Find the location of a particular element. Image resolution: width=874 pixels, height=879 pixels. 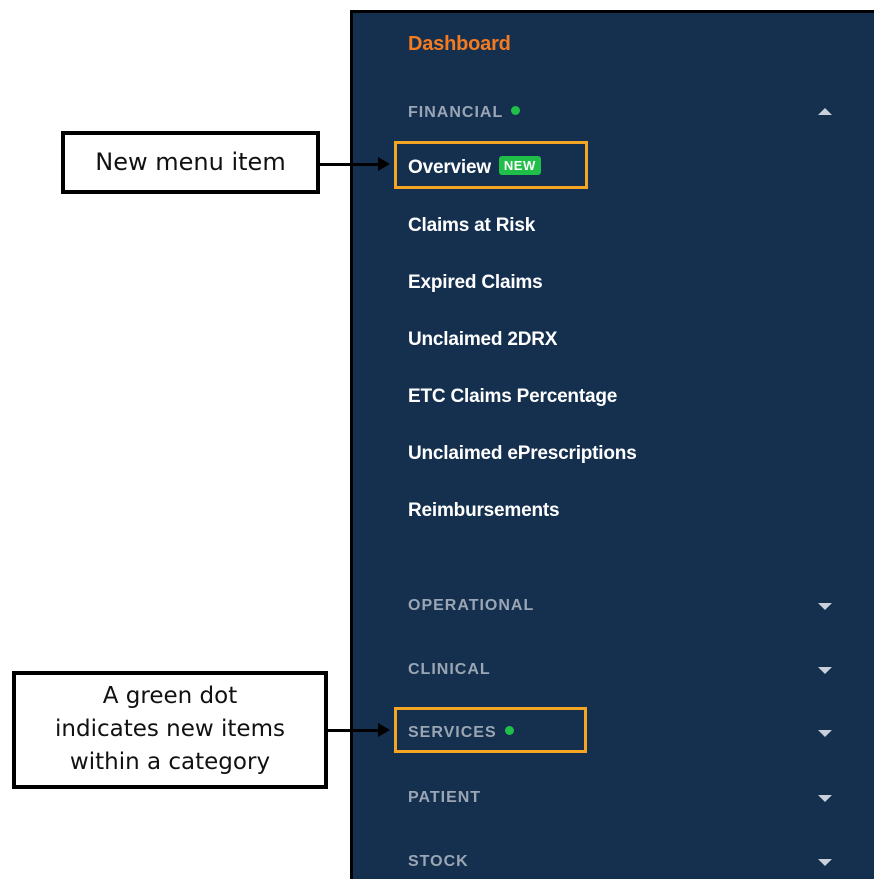

chevron-up-icon is located at coordinates (825, 111).